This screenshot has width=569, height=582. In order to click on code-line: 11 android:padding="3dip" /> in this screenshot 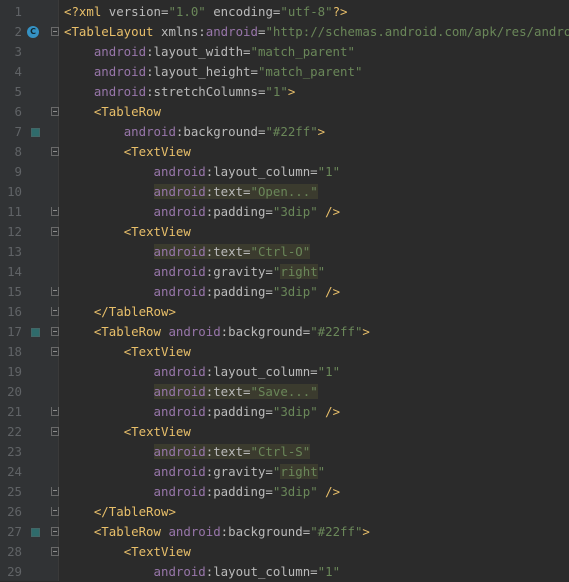, I will do `click(284, 212)`.